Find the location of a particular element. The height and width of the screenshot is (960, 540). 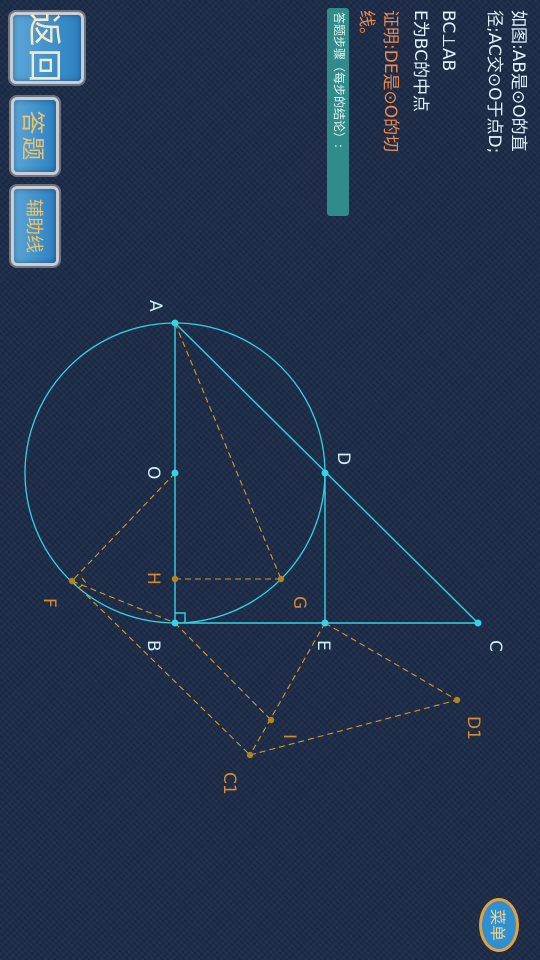

aux-line-c1d1 is located at coordinates (353, 727).